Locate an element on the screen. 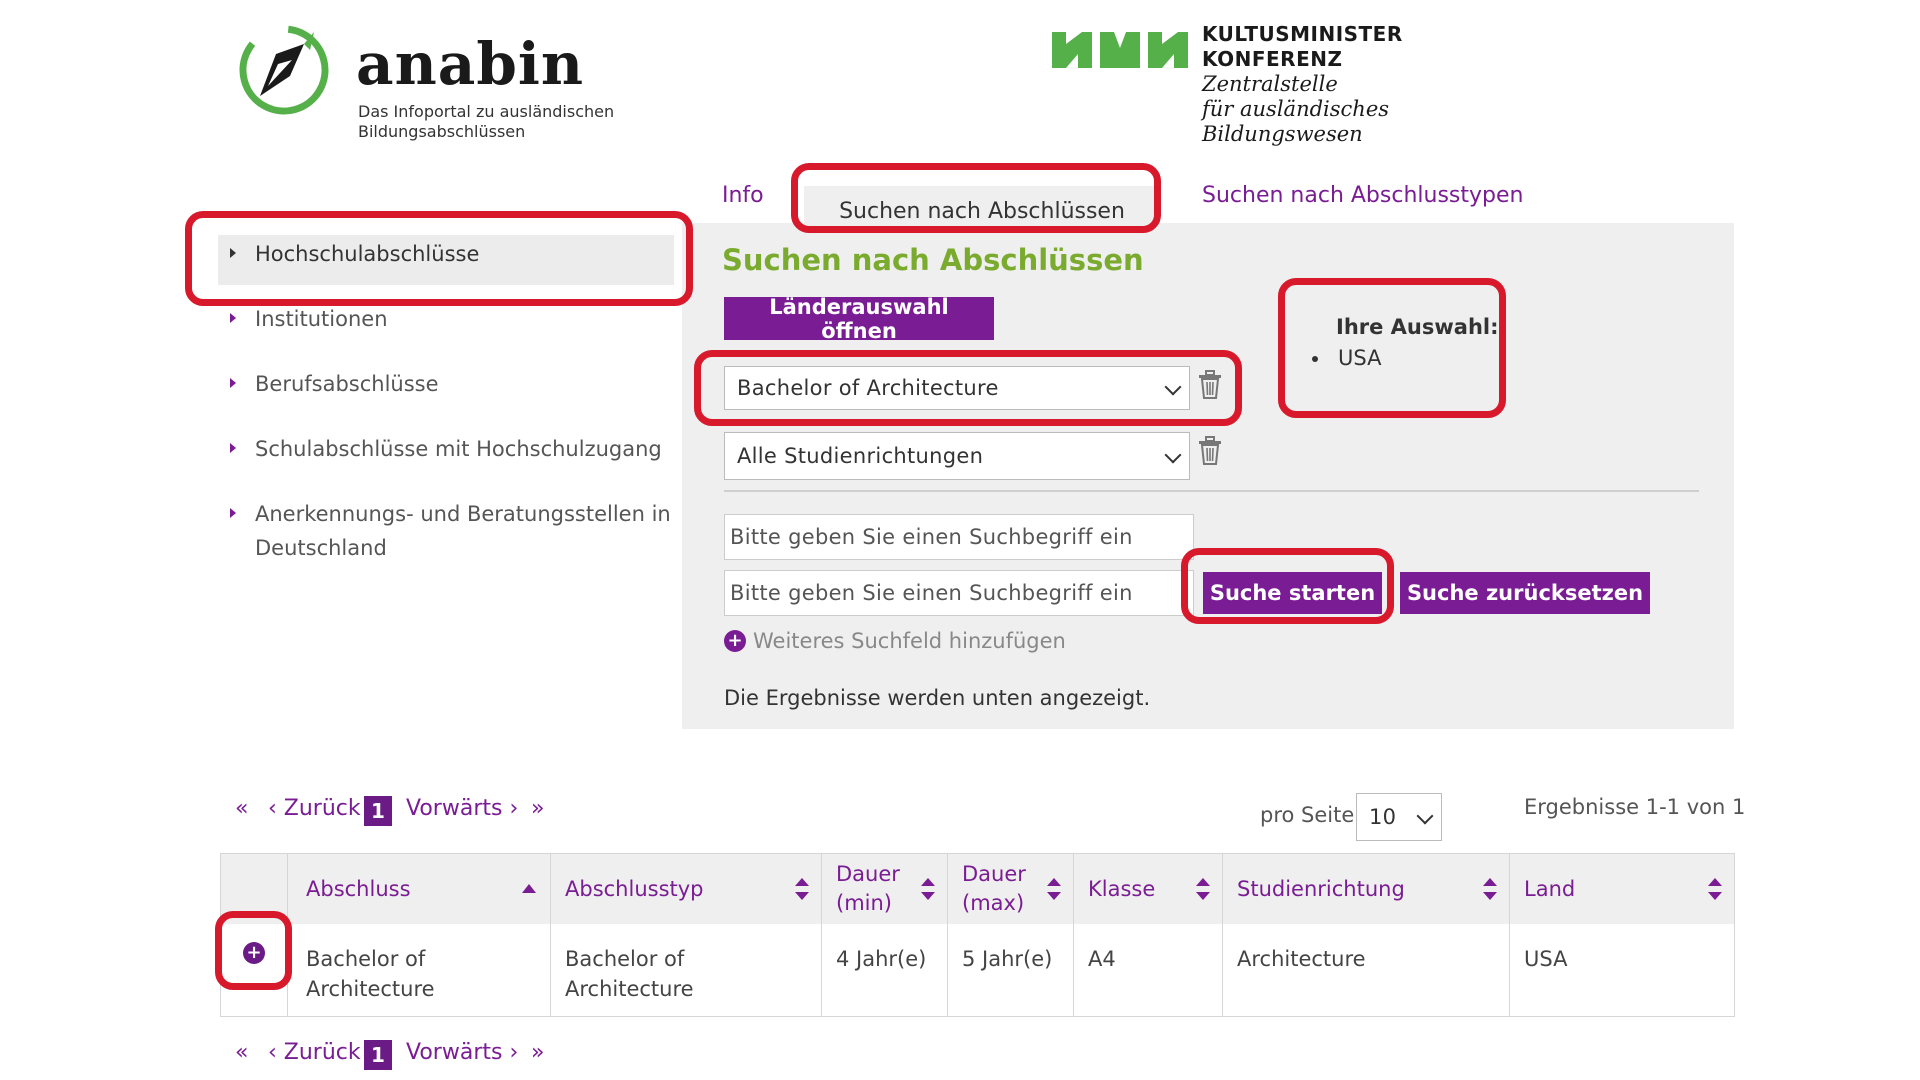 Image resolution: width=1920 pixels, height=1080 pixels. panel-divider is located at coordinates (1211, 491).